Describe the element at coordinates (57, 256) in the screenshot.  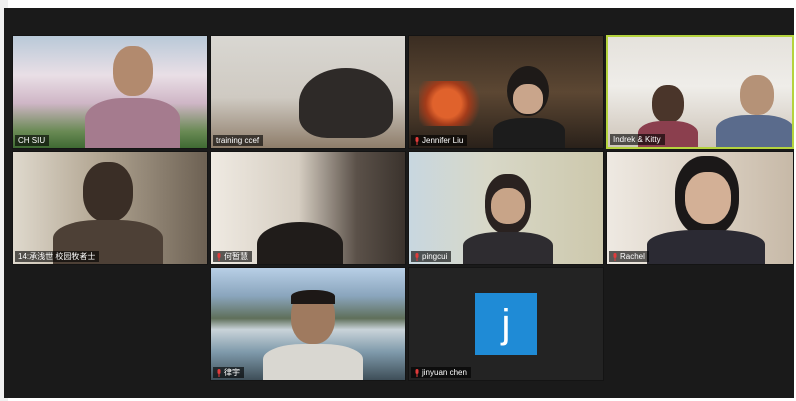
I see `participant-name-label: 14:承浅世 校园牧者士` at that location.